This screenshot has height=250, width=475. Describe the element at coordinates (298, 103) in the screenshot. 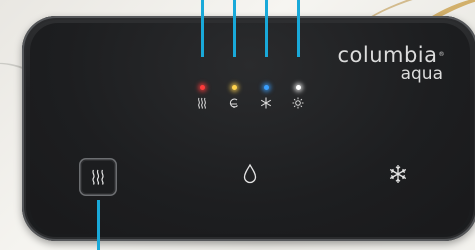

I see `sun-icon` at that location.